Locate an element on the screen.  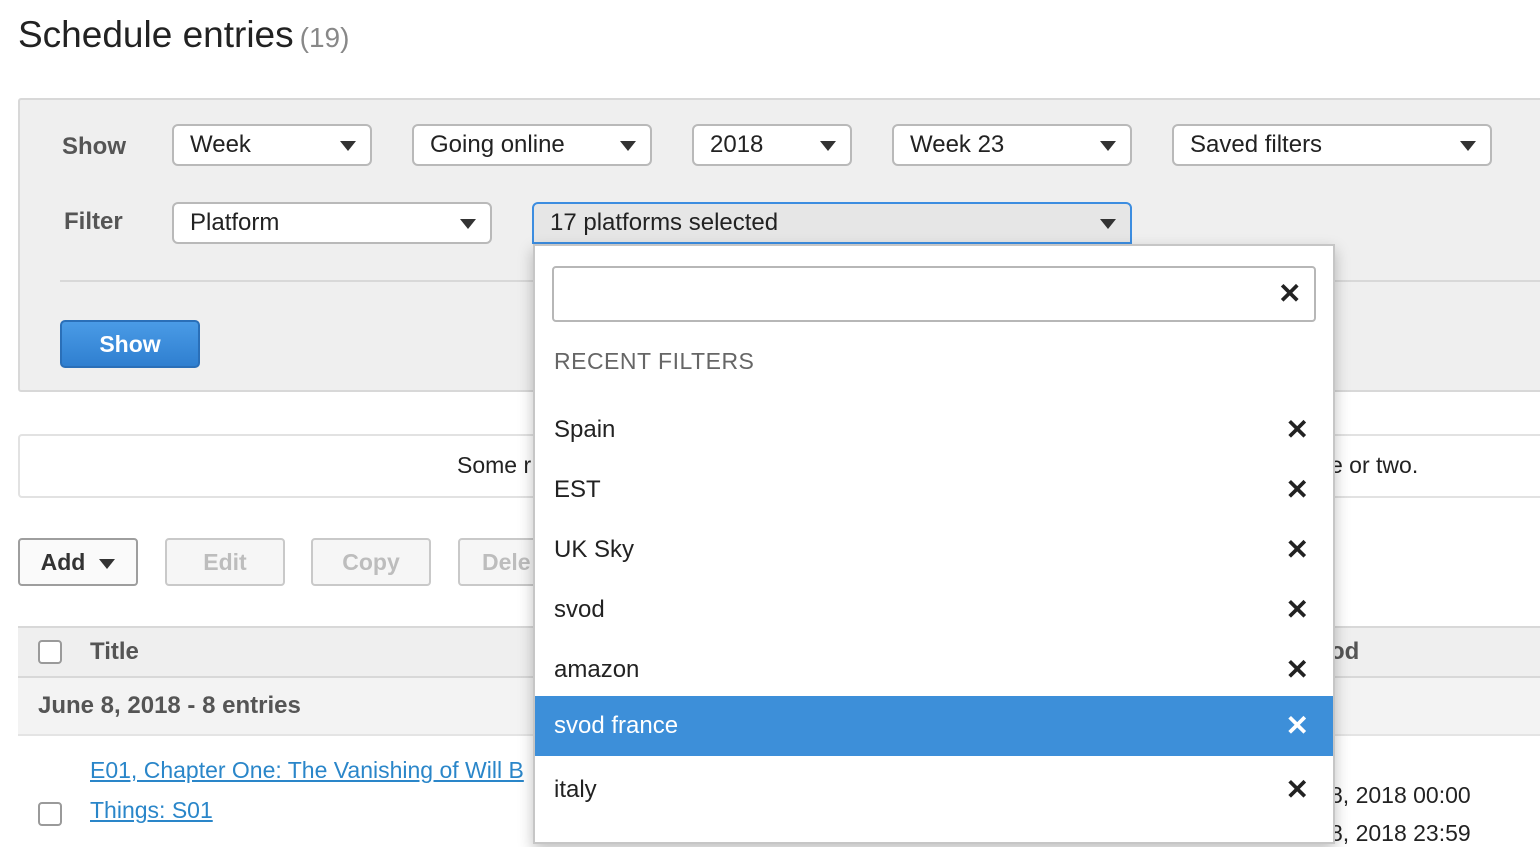
recent-filter-label: italy is located at coordinates (575, 789).